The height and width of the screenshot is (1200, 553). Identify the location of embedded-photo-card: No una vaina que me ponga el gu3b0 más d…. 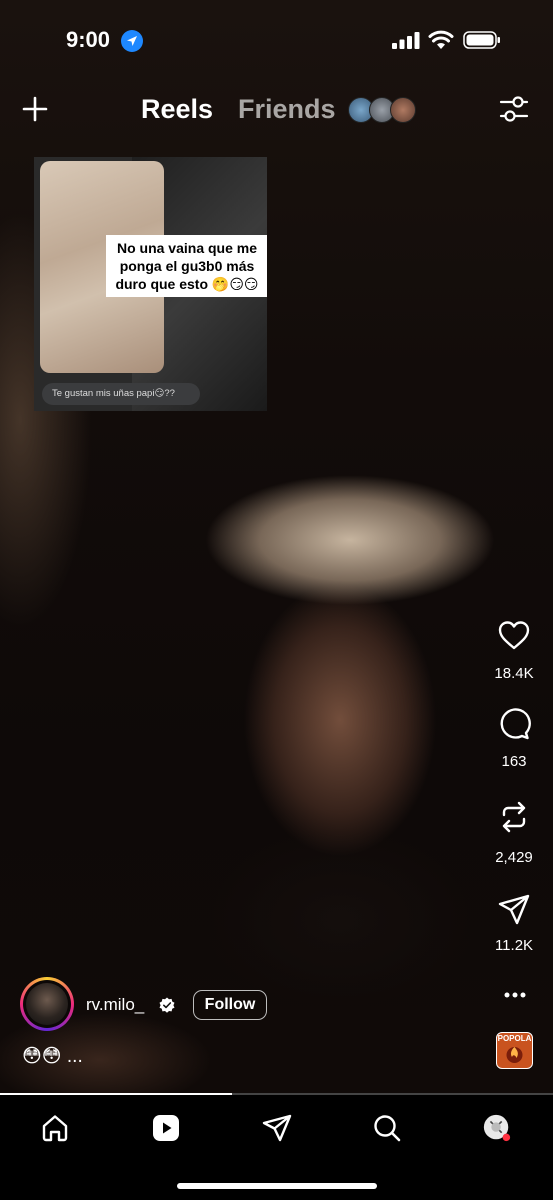
(150, 284).